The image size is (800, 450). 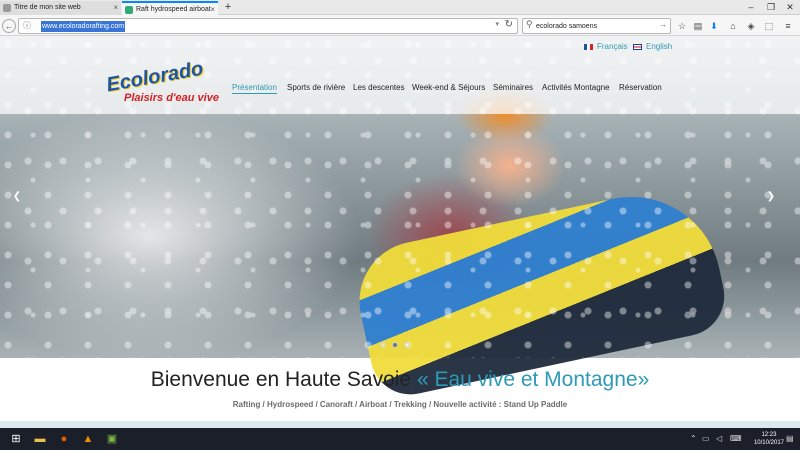 I want to click on back-button: ←, so click(x=9, y=26).